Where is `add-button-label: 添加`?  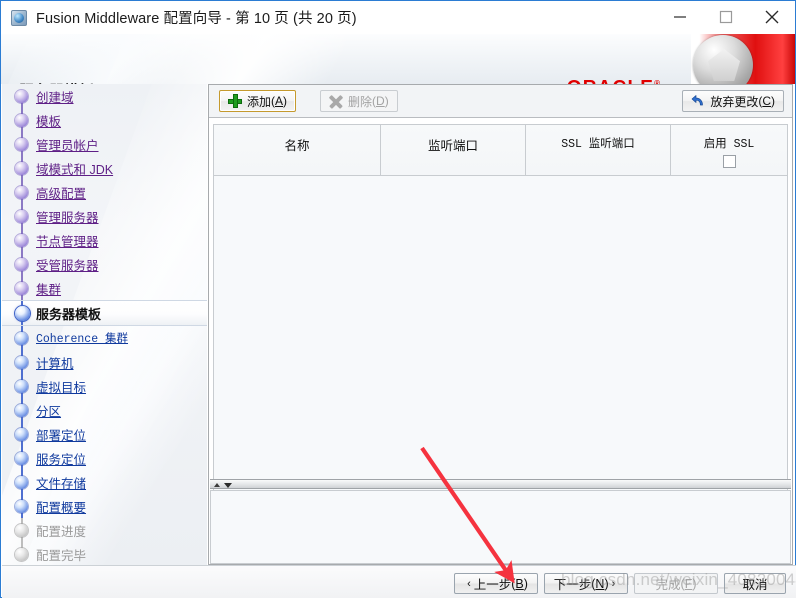 add-button-label: 添加 is located at coordinates (259, 101).